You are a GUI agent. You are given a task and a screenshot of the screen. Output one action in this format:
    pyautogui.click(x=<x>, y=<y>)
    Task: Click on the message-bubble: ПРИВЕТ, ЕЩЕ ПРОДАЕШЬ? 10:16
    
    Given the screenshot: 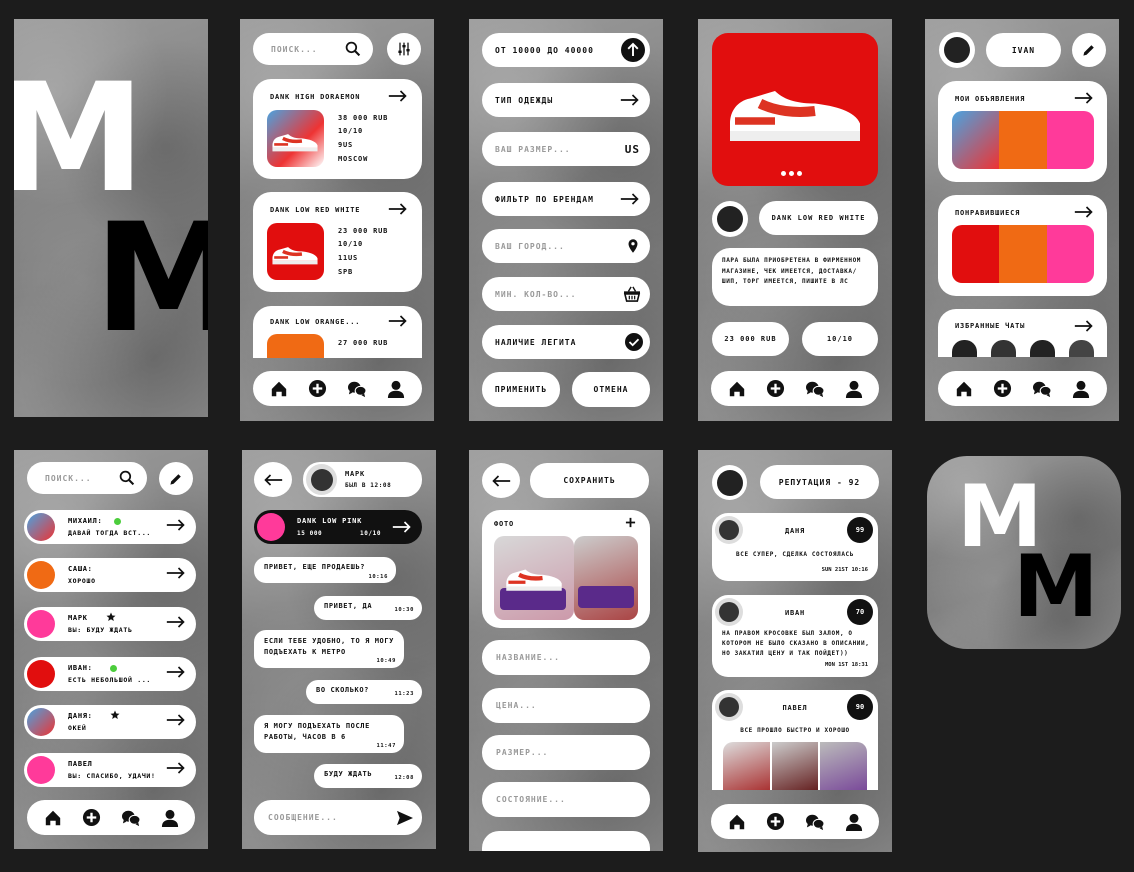 What is the action you would take?
    pyautogui.click(x=325, y=570)
    